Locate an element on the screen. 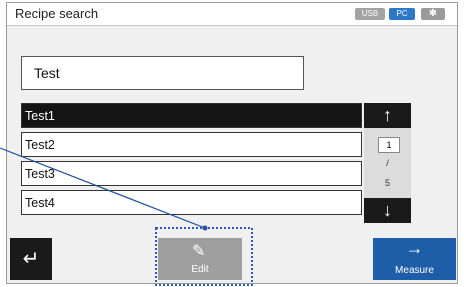 This screenshot has width=464, height=287. usb-label: USB is located at coordinates (370, 13).